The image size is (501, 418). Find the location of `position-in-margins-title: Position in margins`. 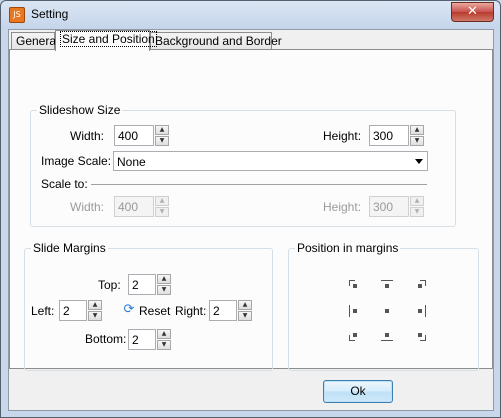

position-in-margins-title: Position in margins is located at coordinates (348, 248).